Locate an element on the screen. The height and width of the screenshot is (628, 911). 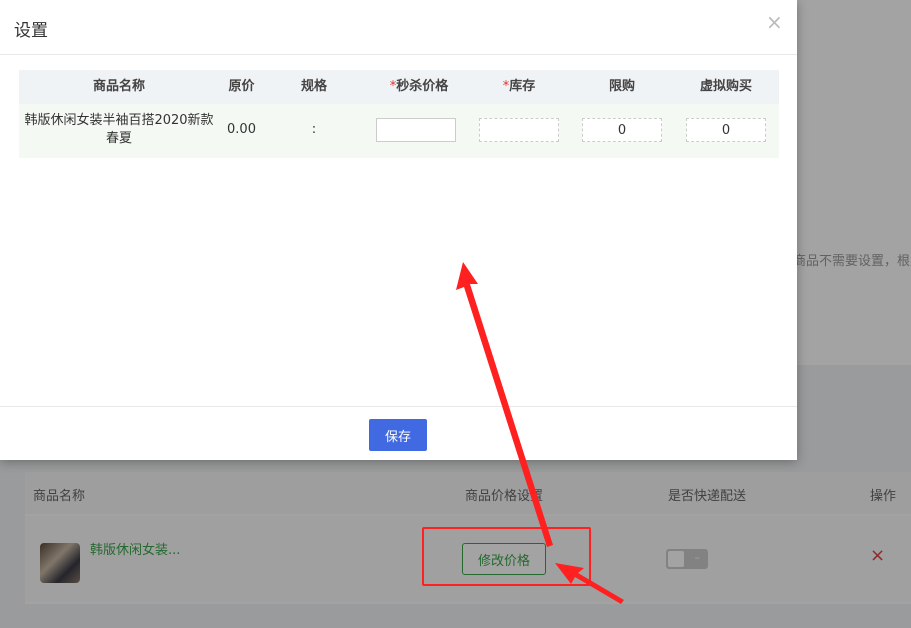
table-row: 韩版休闲女装半袖百搭2020新款春夏 0.00 : is located at coordinates (399, 131).